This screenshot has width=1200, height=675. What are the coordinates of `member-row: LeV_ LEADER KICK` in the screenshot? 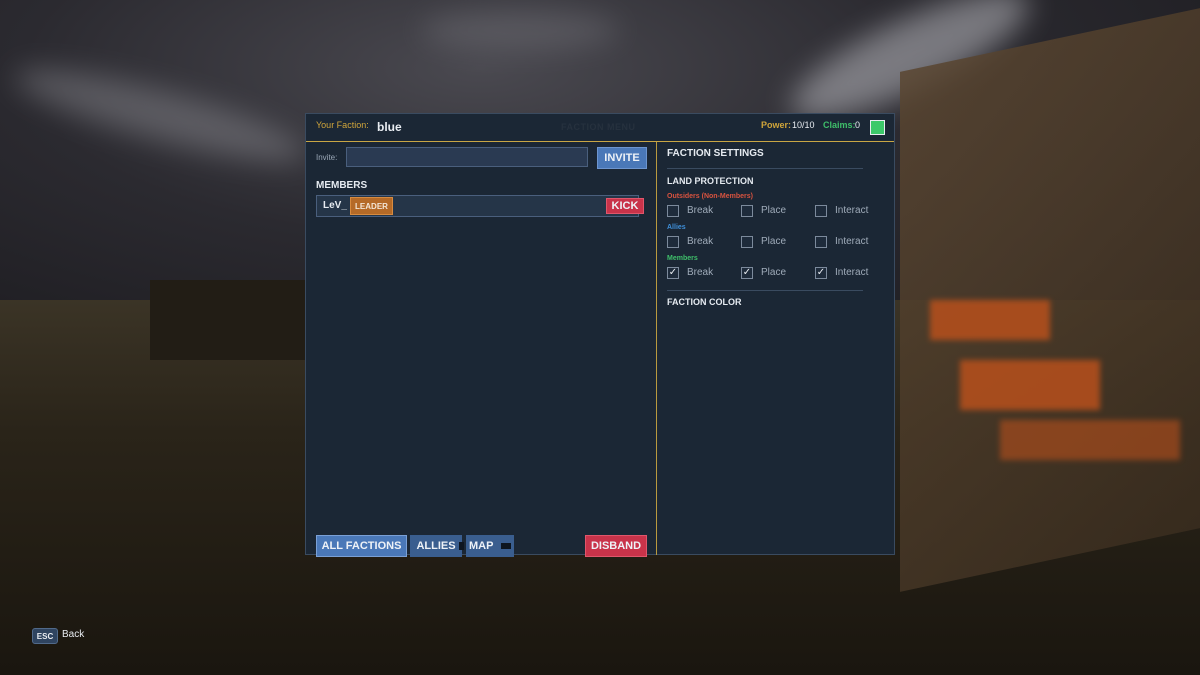 It's located at (480, 206).